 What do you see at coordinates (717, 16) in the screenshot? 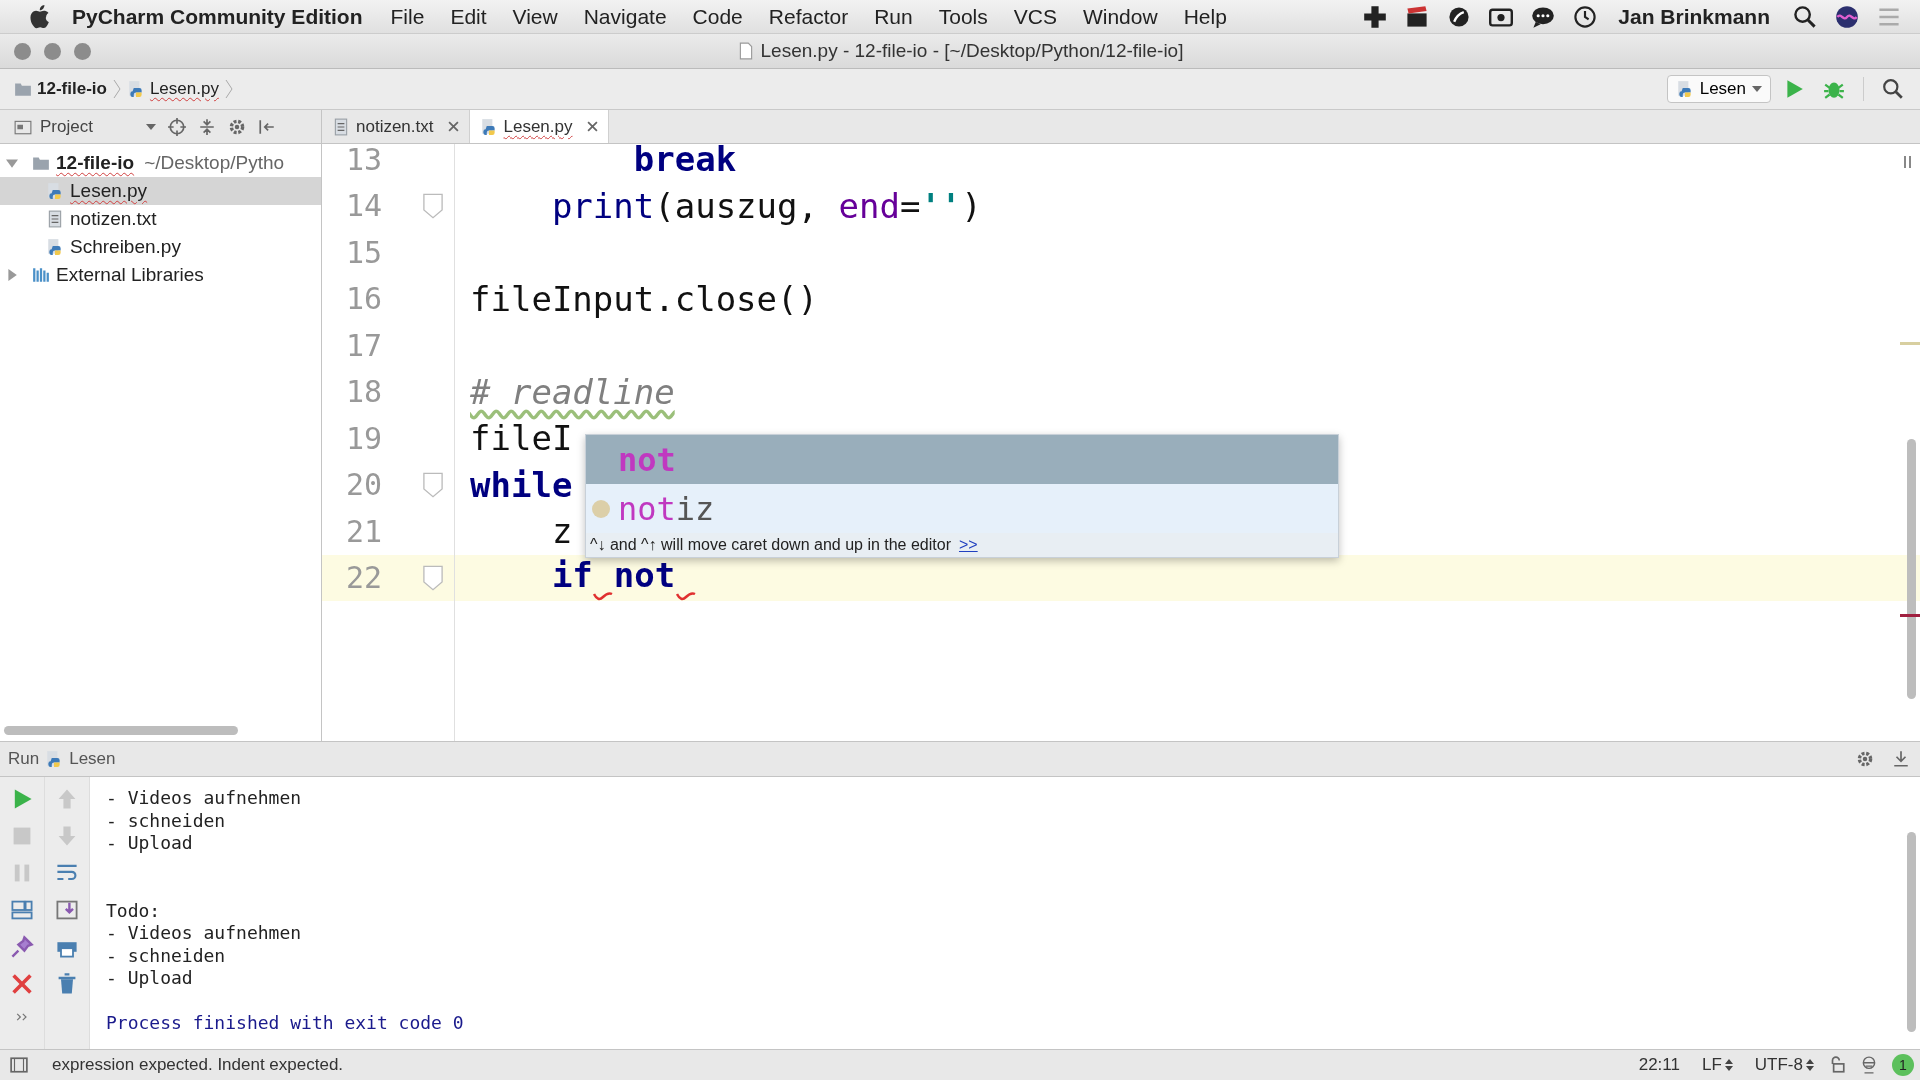
I see `menu-item: Code` at bounding box center [717, 16].